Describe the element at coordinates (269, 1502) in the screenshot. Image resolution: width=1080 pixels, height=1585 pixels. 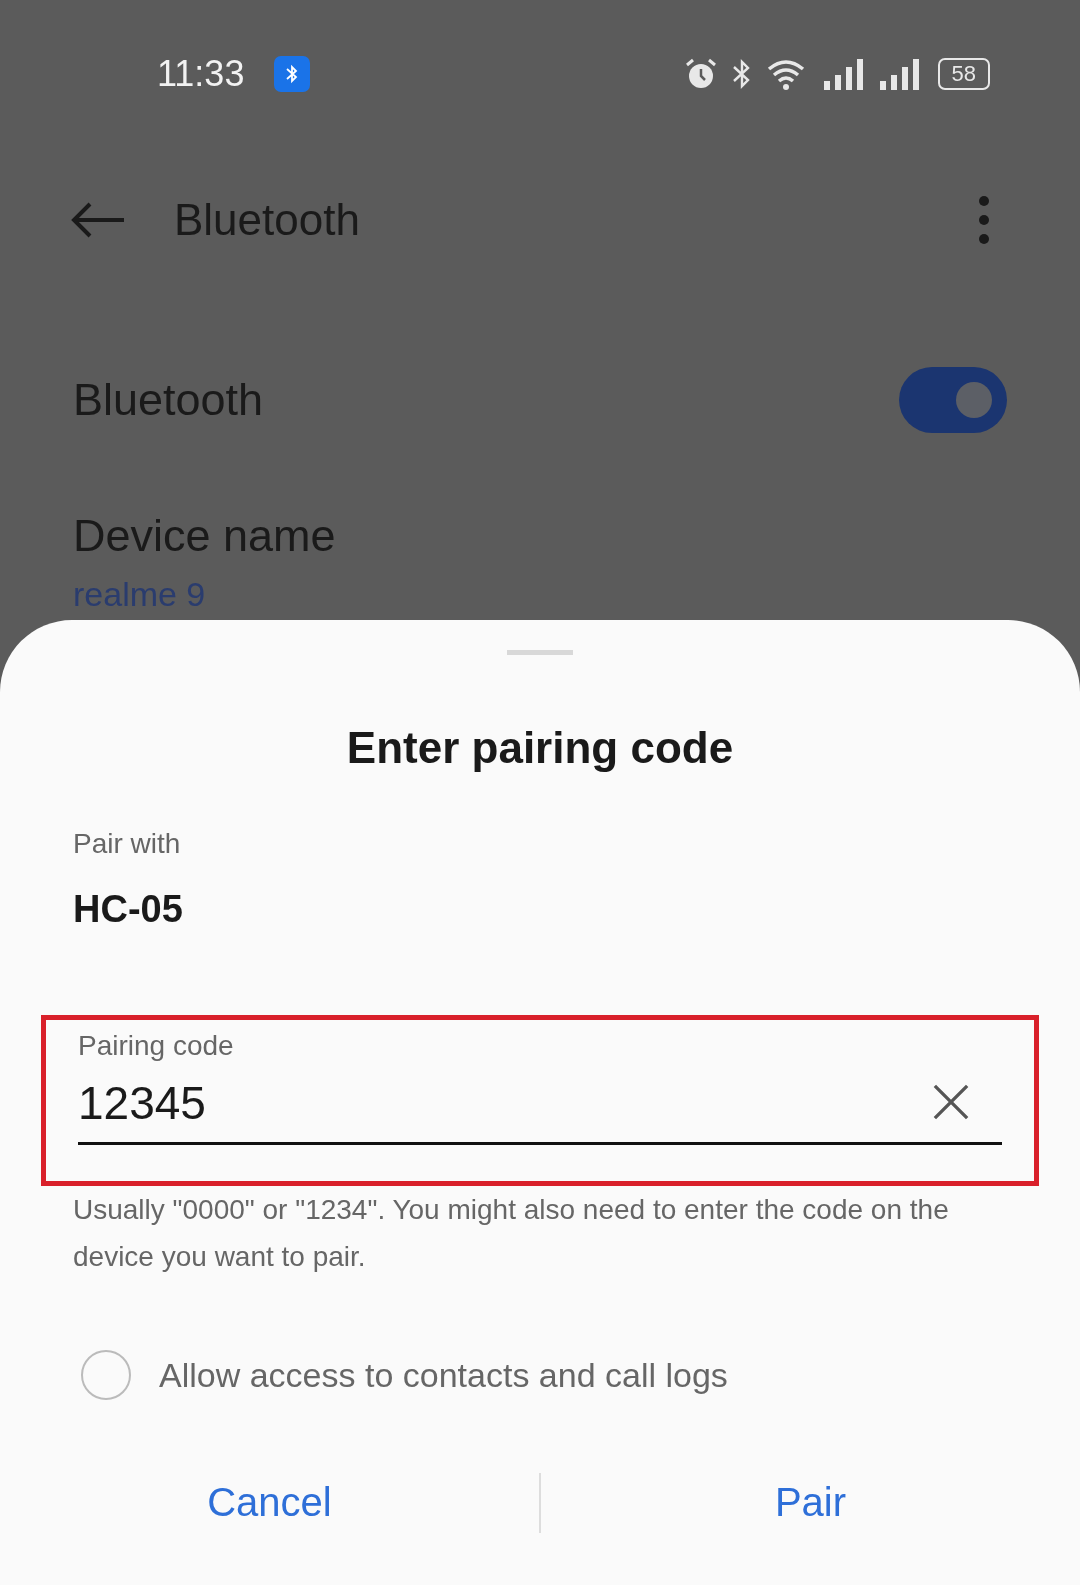
I see `dialog-button: Cancel` at that location.